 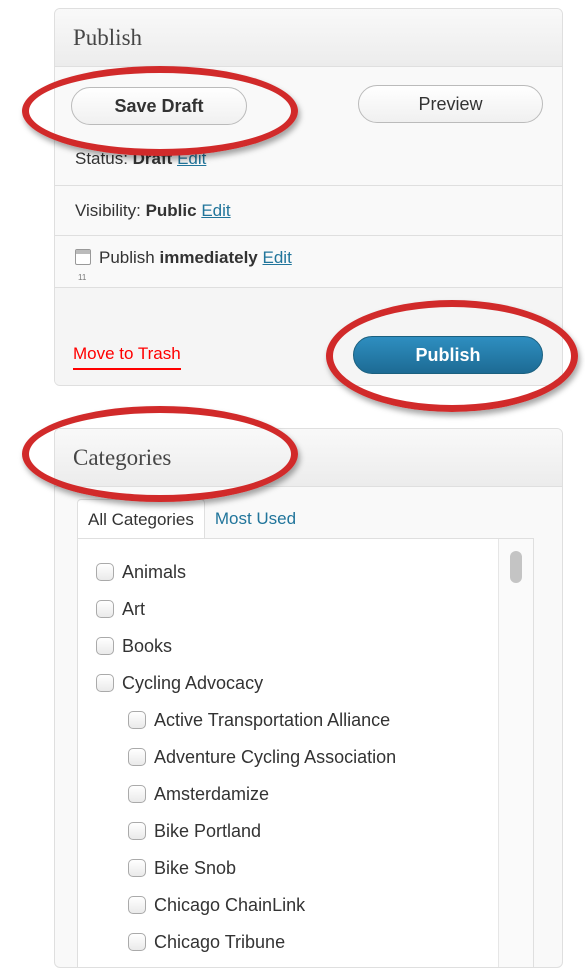 What do you see at coordinates (171, 210) in the screenshot?
I see `visibility-value: Public` at bounding box center [171, 210].